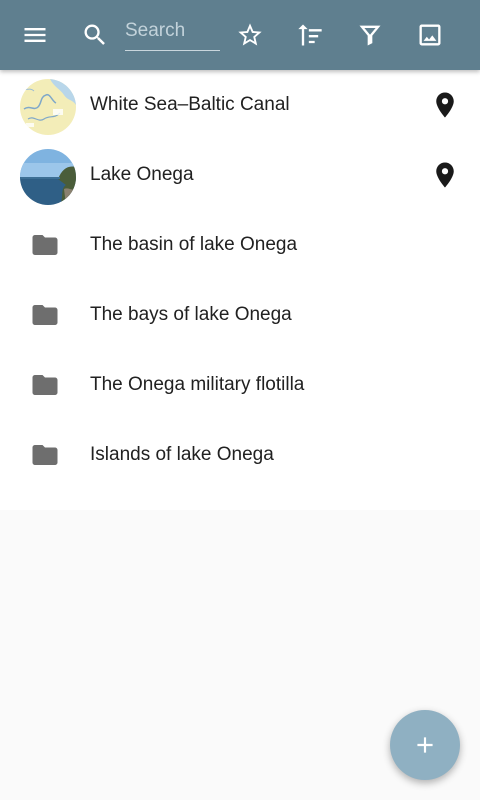 This screenshot has width=480, height=800. I want to click on list-item: The Onega military flotilla, so click(240, 385).